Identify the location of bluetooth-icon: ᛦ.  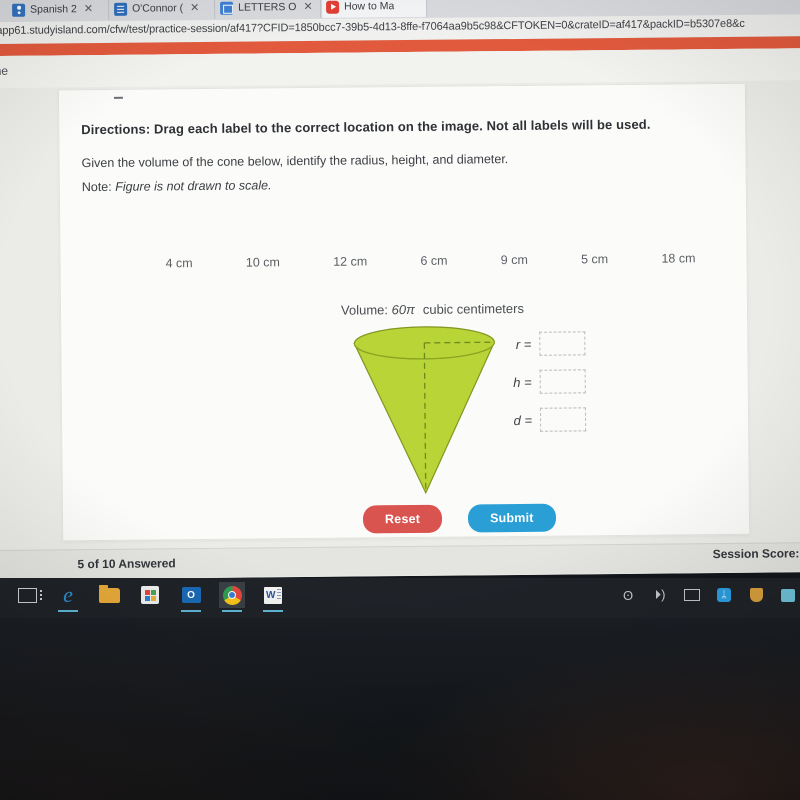
(724, 595).